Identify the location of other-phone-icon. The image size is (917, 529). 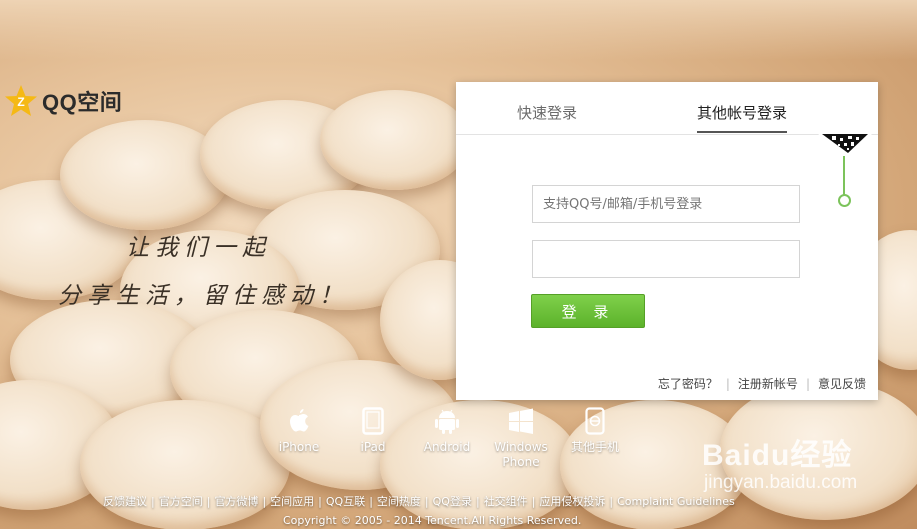
(595, 421).